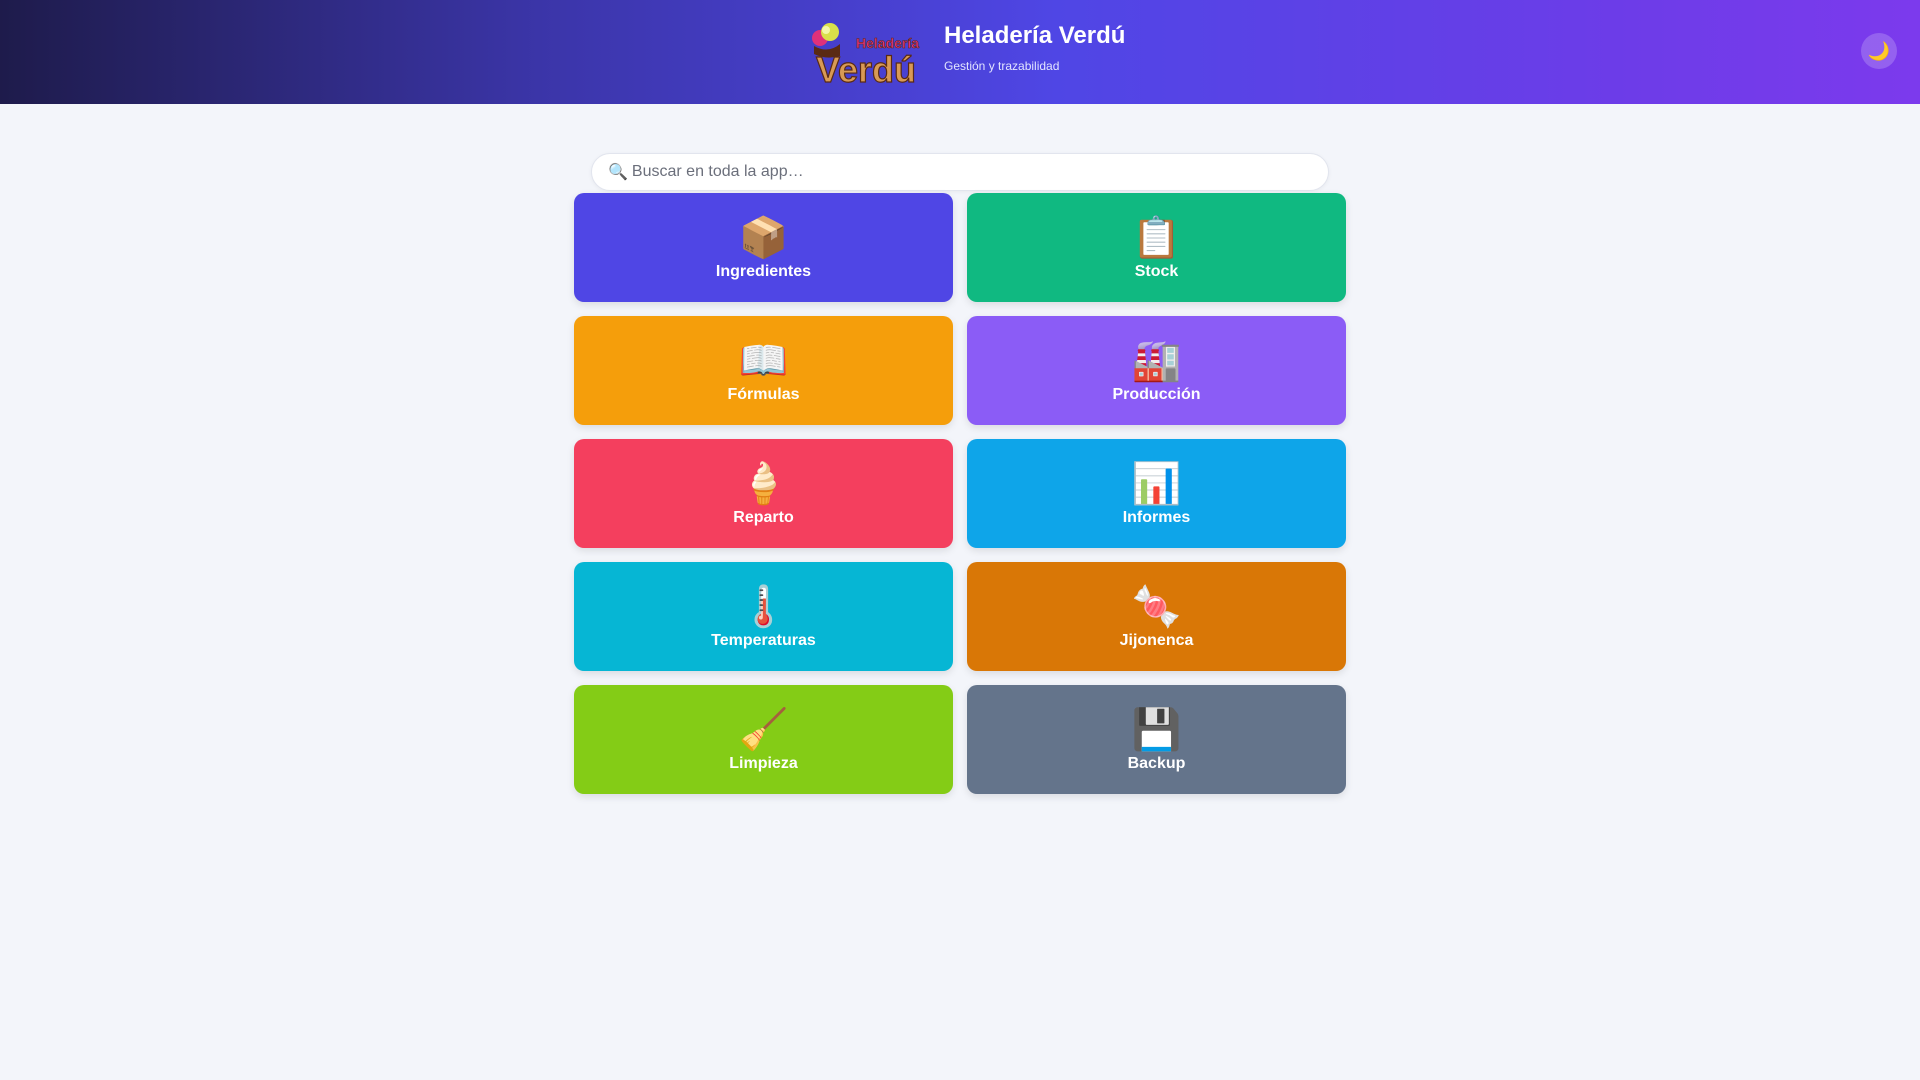  I want to click on ice-cream-icon: 🍦, so click(763, 483).